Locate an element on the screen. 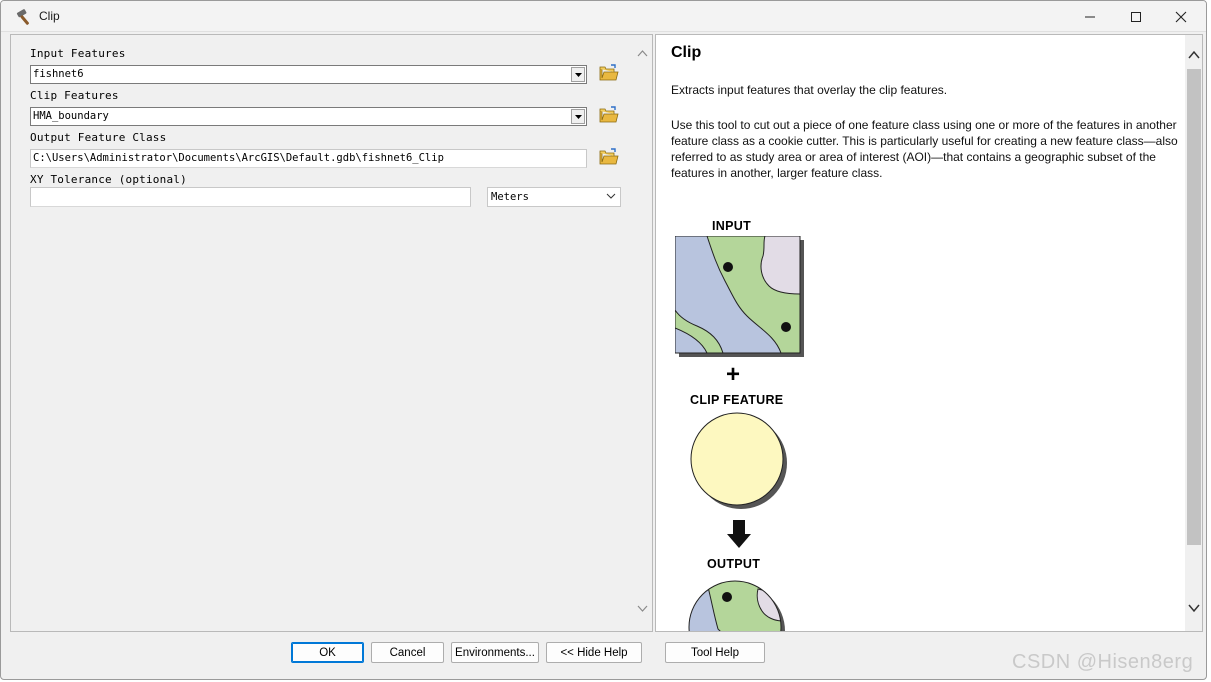 The height and width of the screenshot is (682, 1211). parameters-scrollbar is located at coordinates (642, 333).